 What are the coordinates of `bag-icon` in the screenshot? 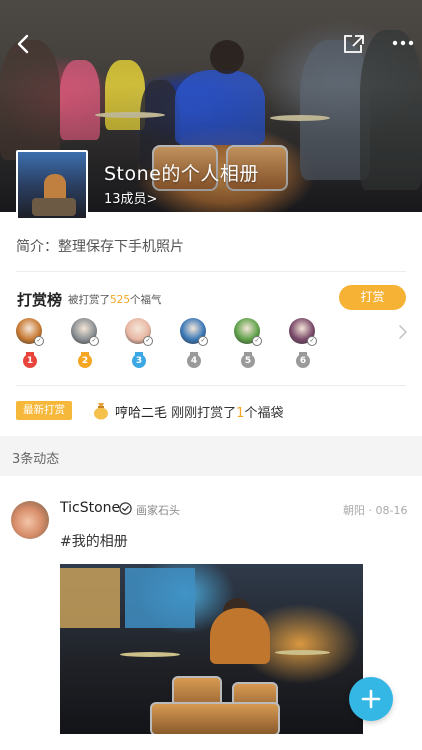 It's located at (101, 411).